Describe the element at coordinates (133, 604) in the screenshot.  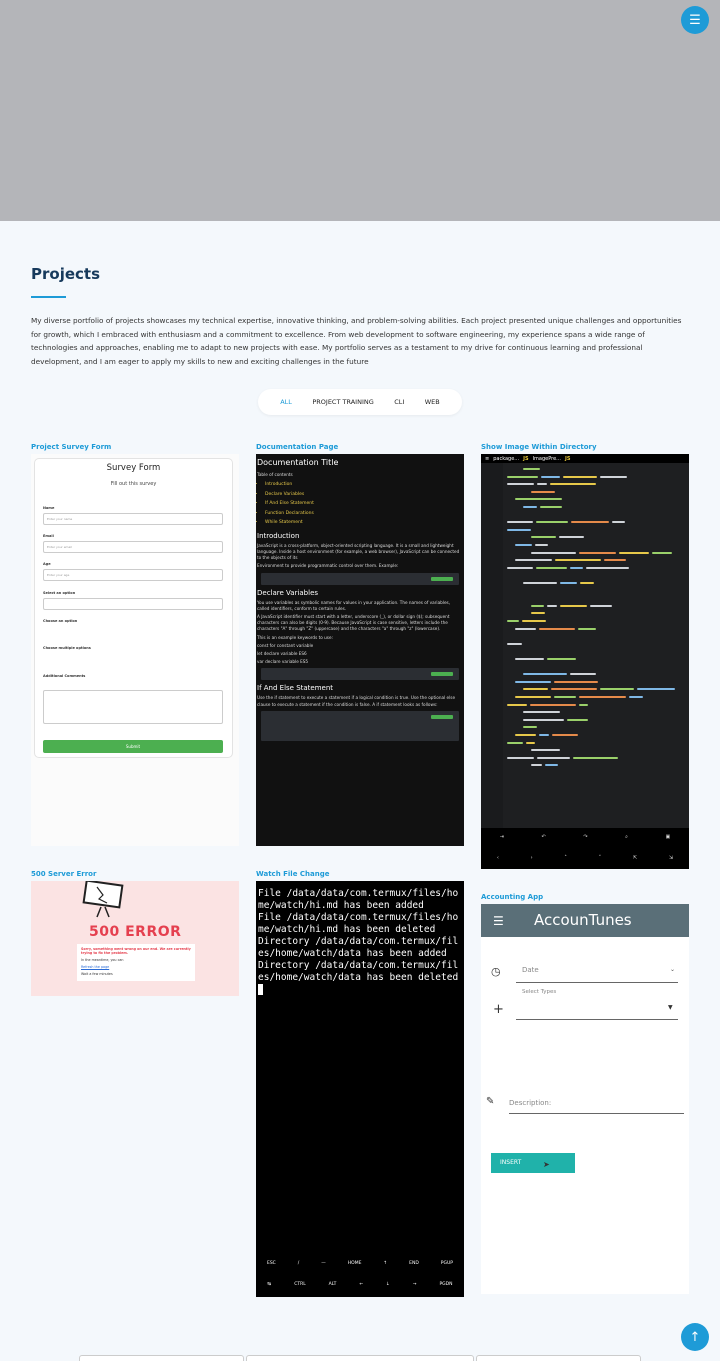
I see `survey-select` at that location.